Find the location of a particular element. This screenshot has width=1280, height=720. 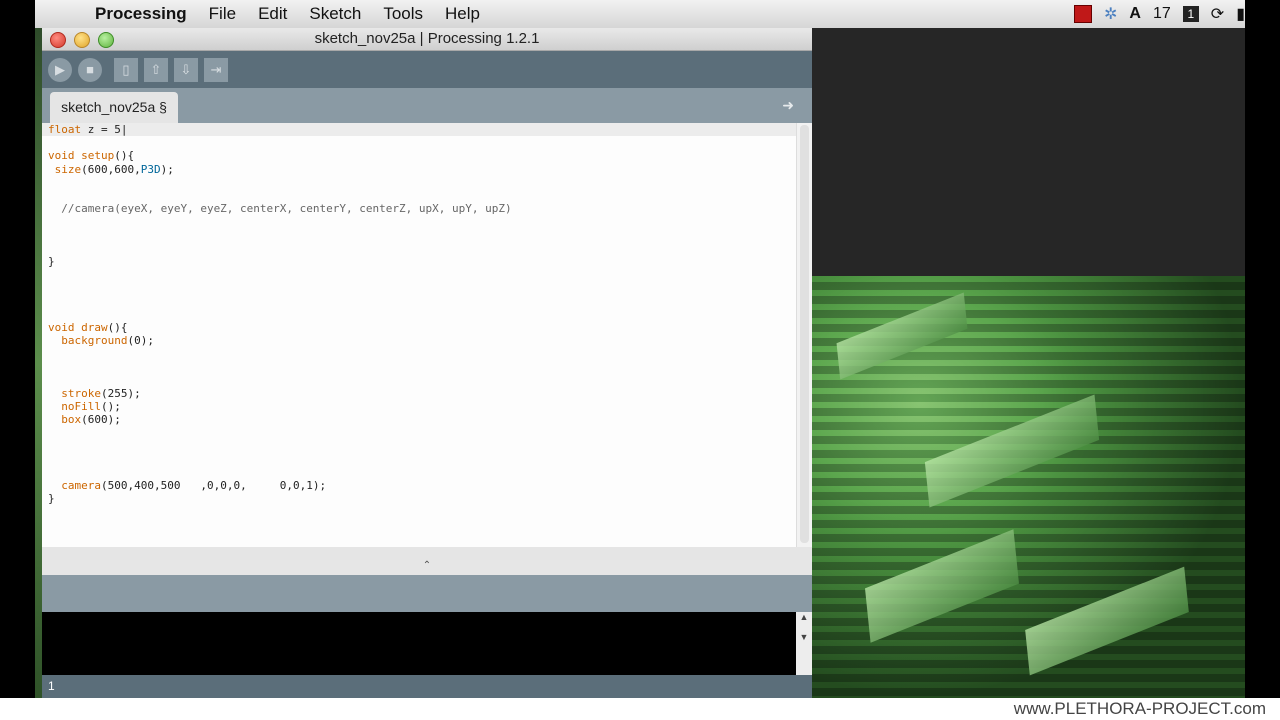

run-button: ▶ is located at coordinates (60, 69).